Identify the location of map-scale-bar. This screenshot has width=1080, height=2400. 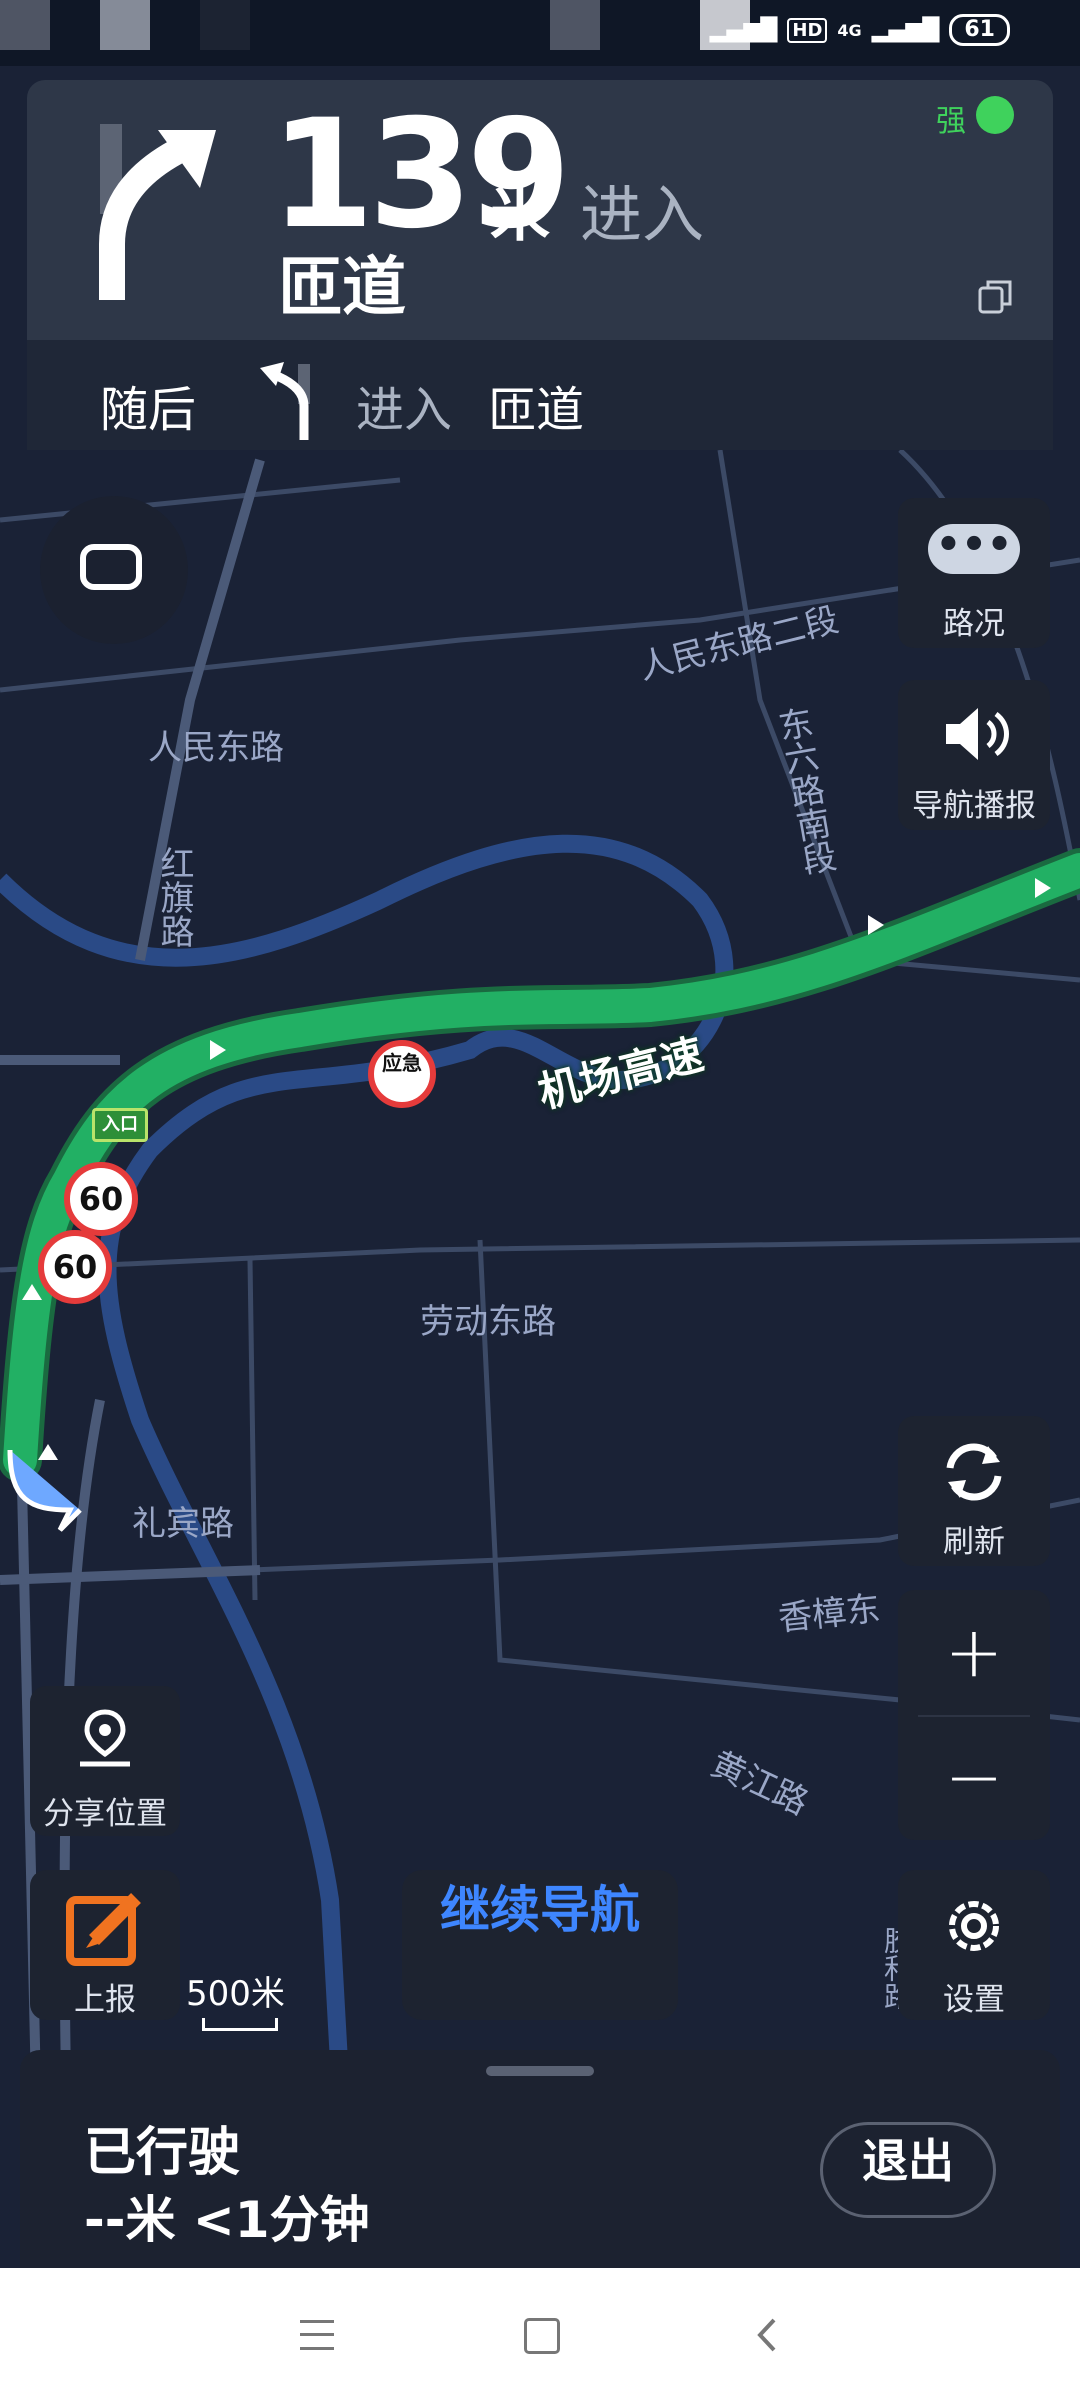
(240, 2024).